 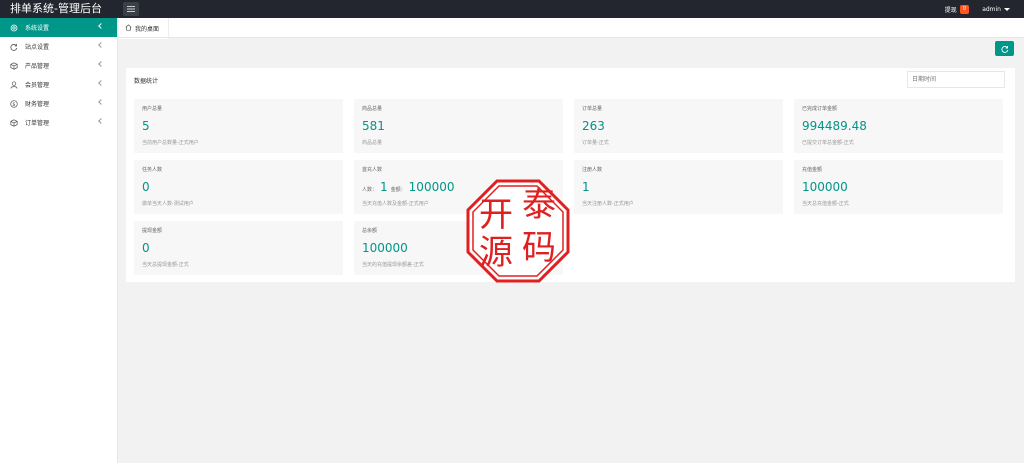 What do you see at coordinates (820, 109) in the screenshot?
I see `stat-label: 已完成订单金额` at bounding box center [820, 109].